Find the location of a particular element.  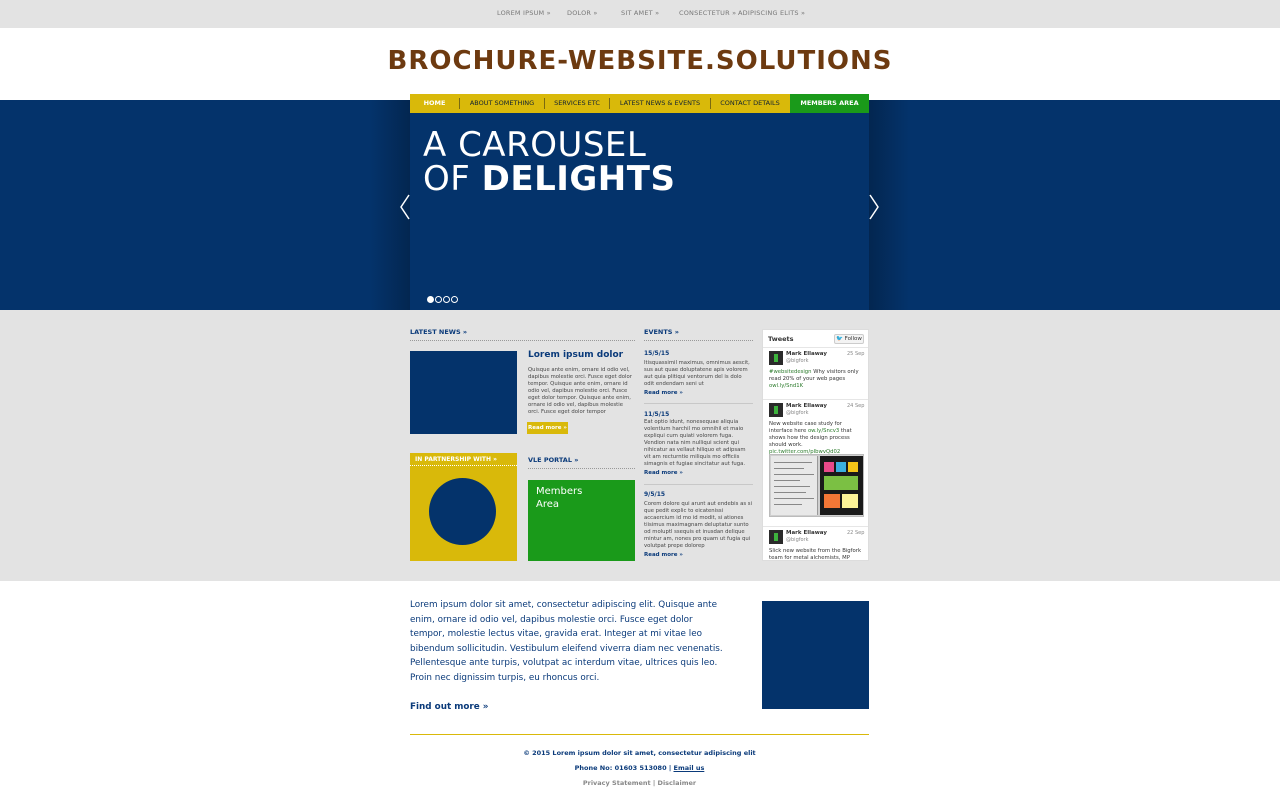

twitter-follow-button: 🐦 Follow is located at coordinates (849, 339).